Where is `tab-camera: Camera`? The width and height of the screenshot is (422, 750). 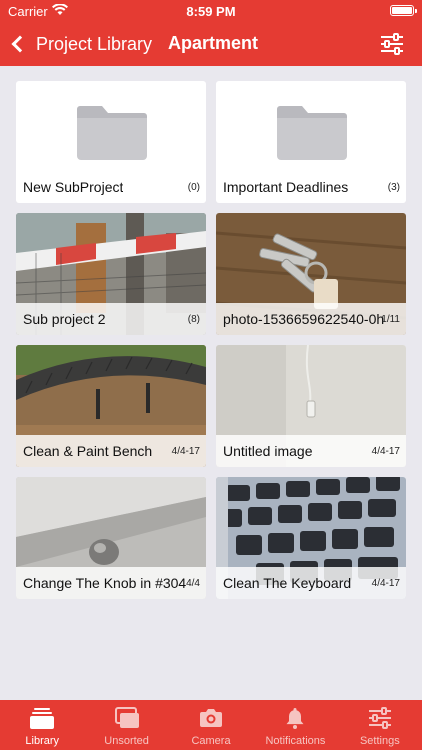
tab-camera: Camera is located at coordinates (211, 725).